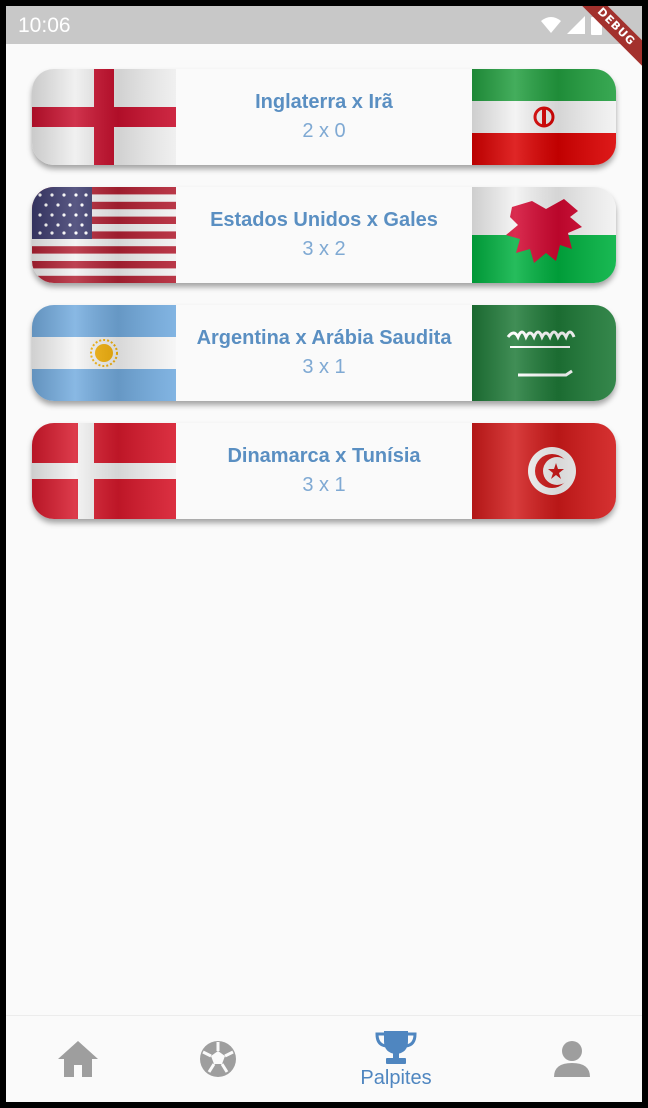 The width and height of the screenshot is (648, 1108). I want to click on status-time: 10:06, so click(44, 25).